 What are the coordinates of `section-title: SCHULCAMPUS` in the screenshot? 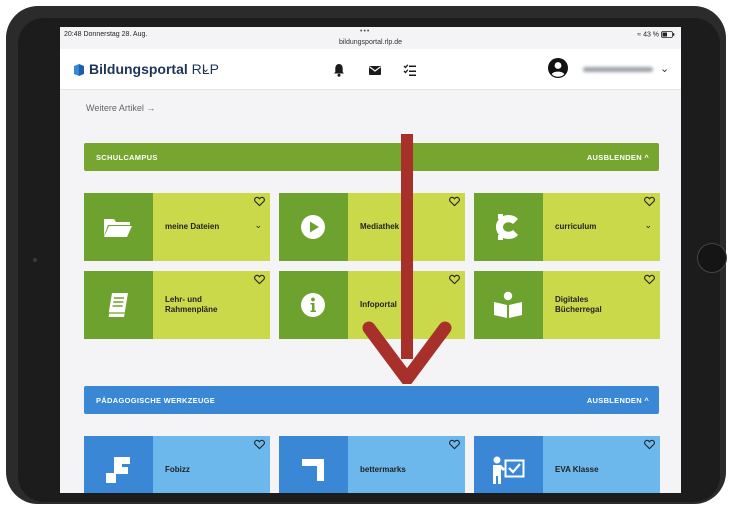 It's located at (127, 157).